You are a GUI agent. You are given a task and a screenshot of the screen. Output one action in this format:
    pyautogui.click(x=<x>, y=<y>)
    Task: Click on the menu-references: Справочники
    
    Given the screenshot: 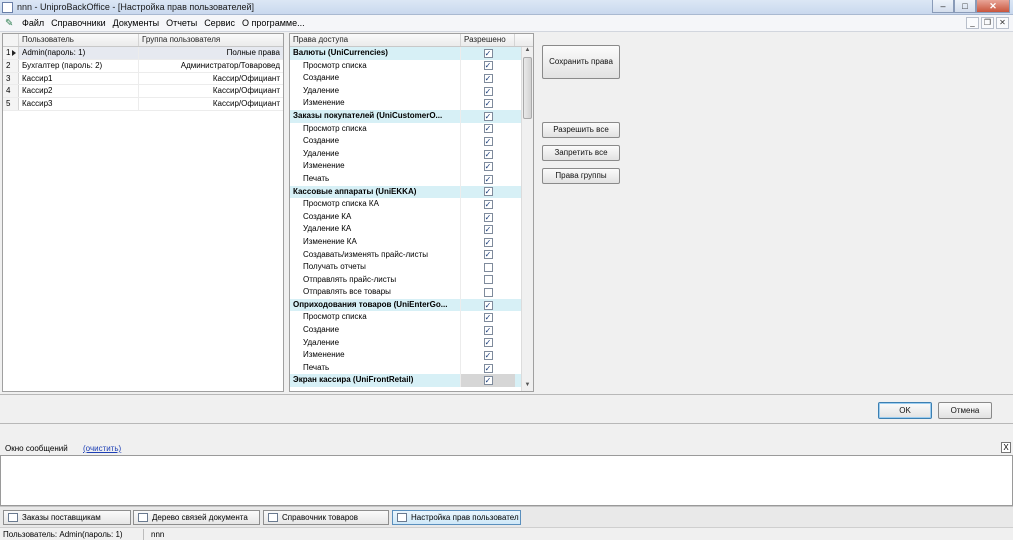 What is the action you would take?
    pyautogui.click(x=80, y=23)
    